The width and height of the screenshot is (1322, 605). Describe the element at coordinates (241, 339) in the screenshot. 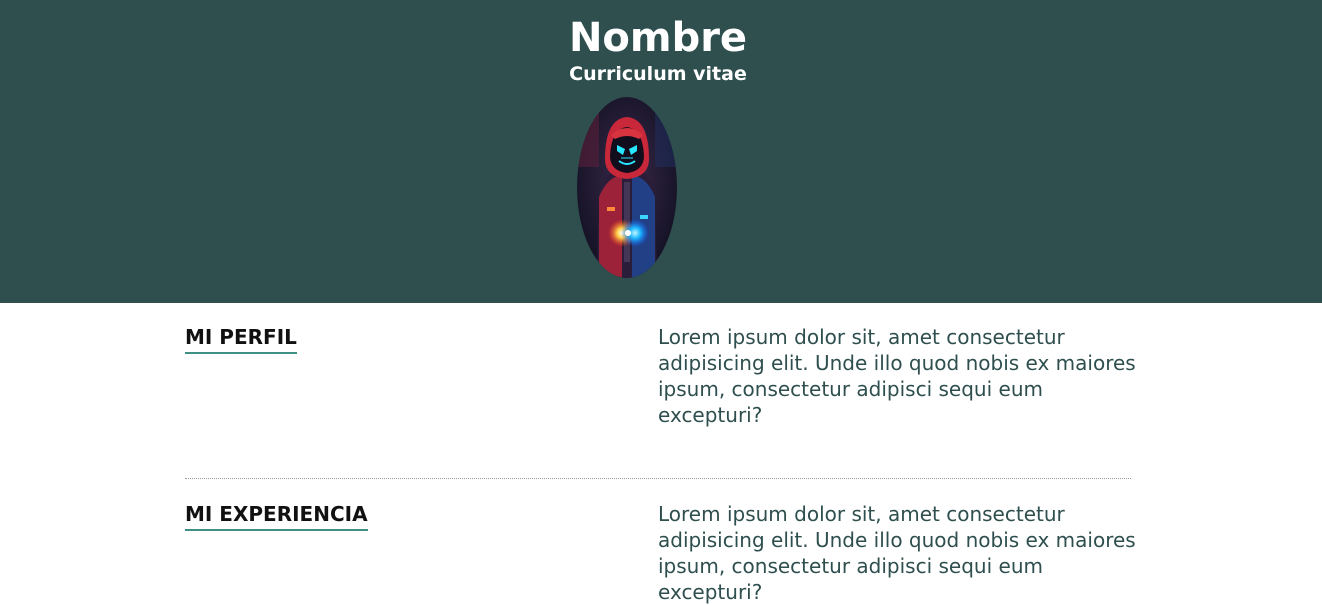

I see `profile-heading: MI PERFIL` at that location.